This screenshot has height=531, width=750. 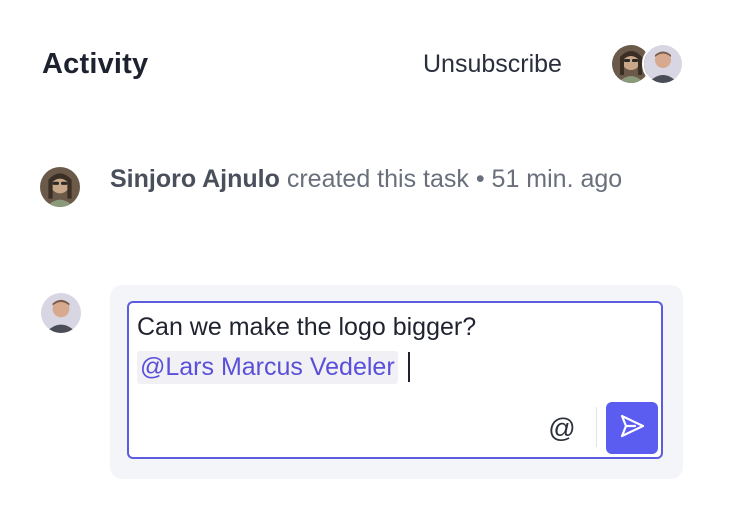 I want to click on mention-button: @, so click(x=562, y=428).